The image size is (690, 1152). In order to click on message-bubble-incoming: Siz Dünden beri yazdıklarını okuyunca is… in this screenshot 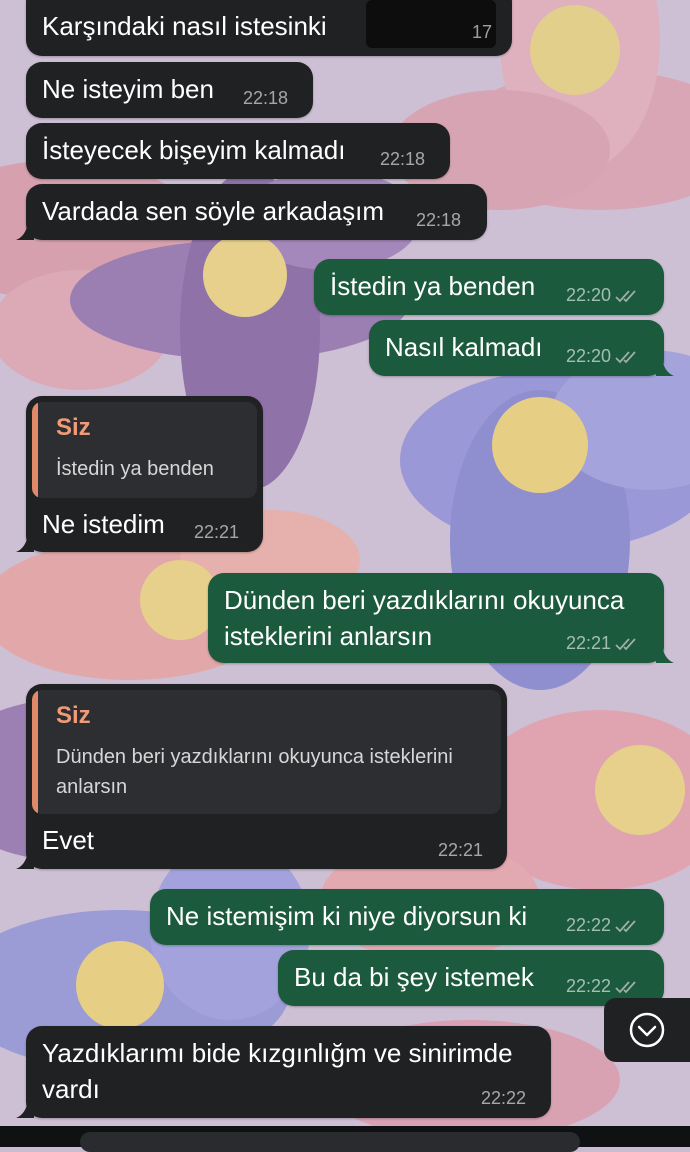, I will do `click(261, 776)`.